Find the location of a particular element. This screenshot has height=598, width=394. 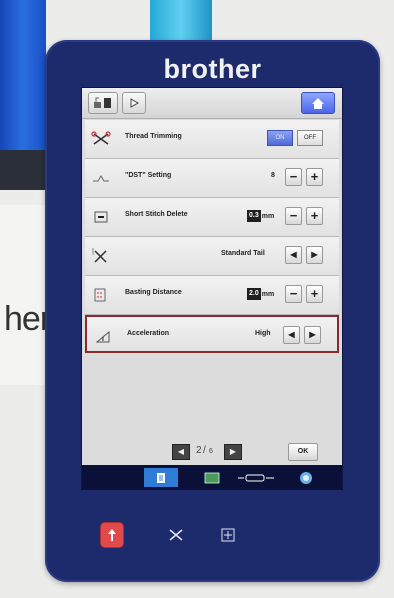

pager: ◀ 2 / 6 ▶ OK is located at coordinates (212, 453).